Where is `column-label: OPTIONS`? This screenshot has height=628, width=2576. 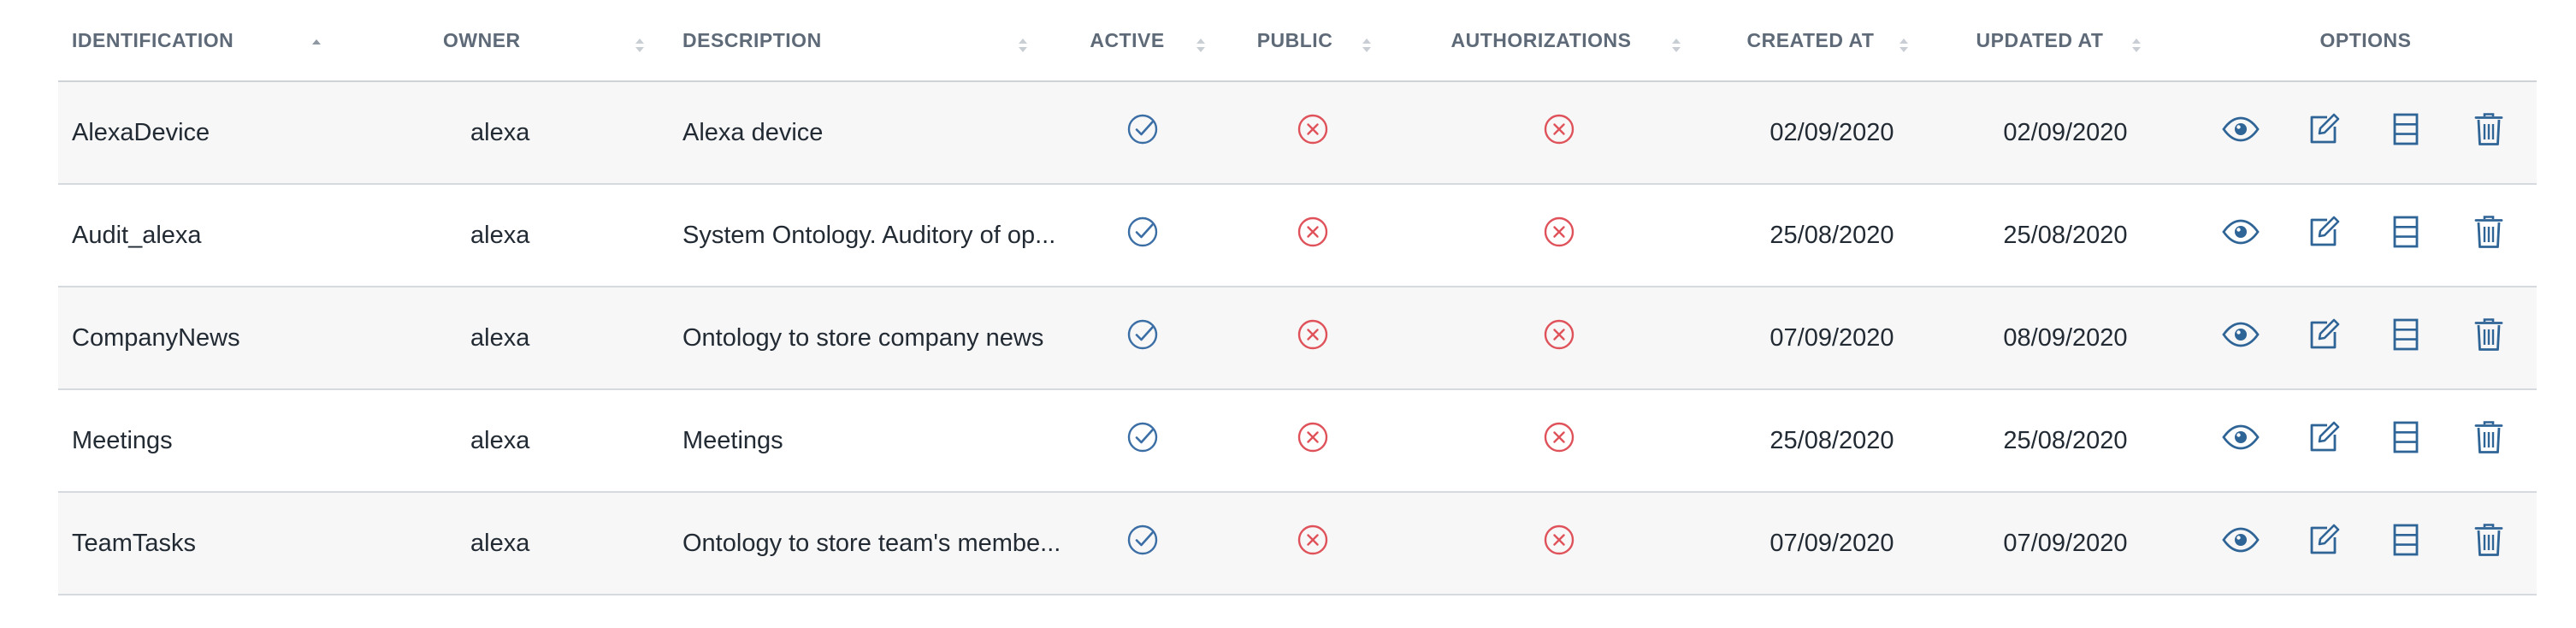
column-label: OPTIONS is located at coordinates (2365, 39).